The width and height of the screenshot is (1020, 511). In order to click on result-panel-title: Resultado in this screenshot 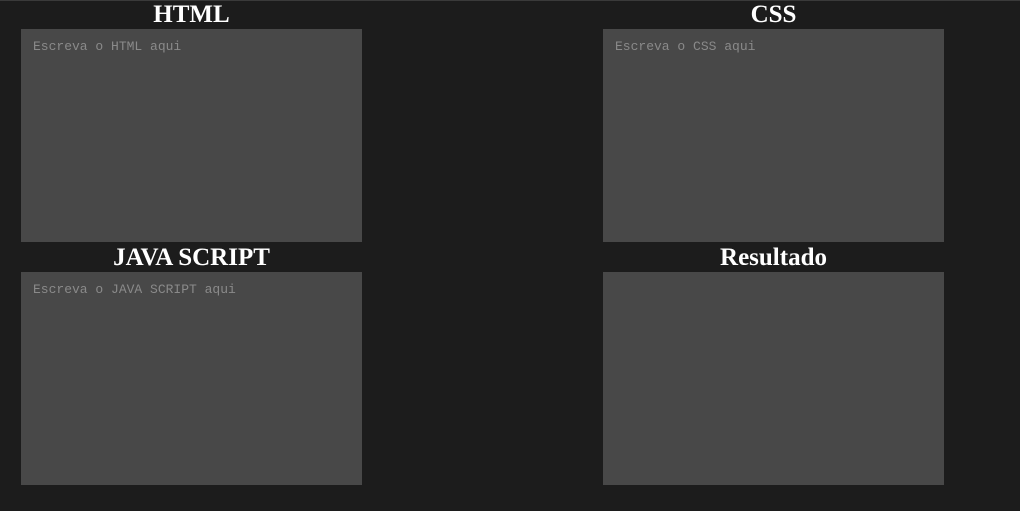, I will do `click(773, 257)`.